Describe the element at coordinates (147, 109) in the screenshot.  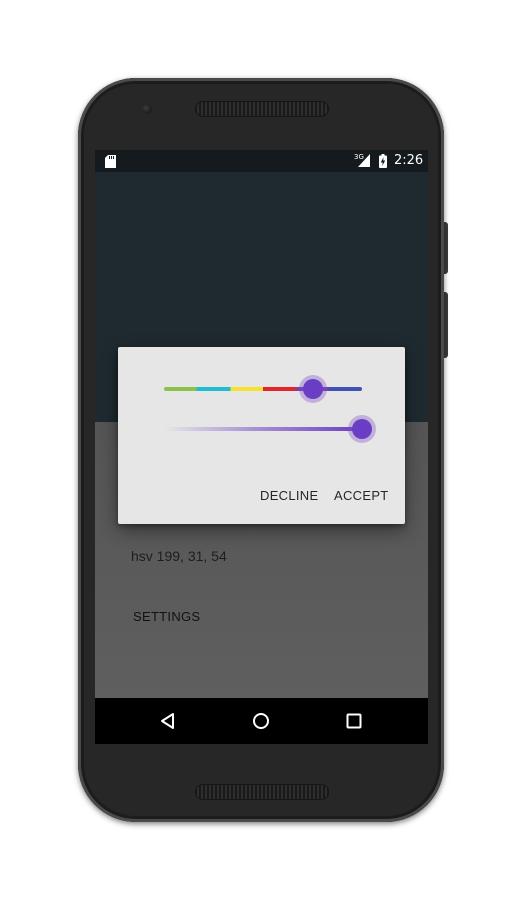
I see `front-camera` at that location.